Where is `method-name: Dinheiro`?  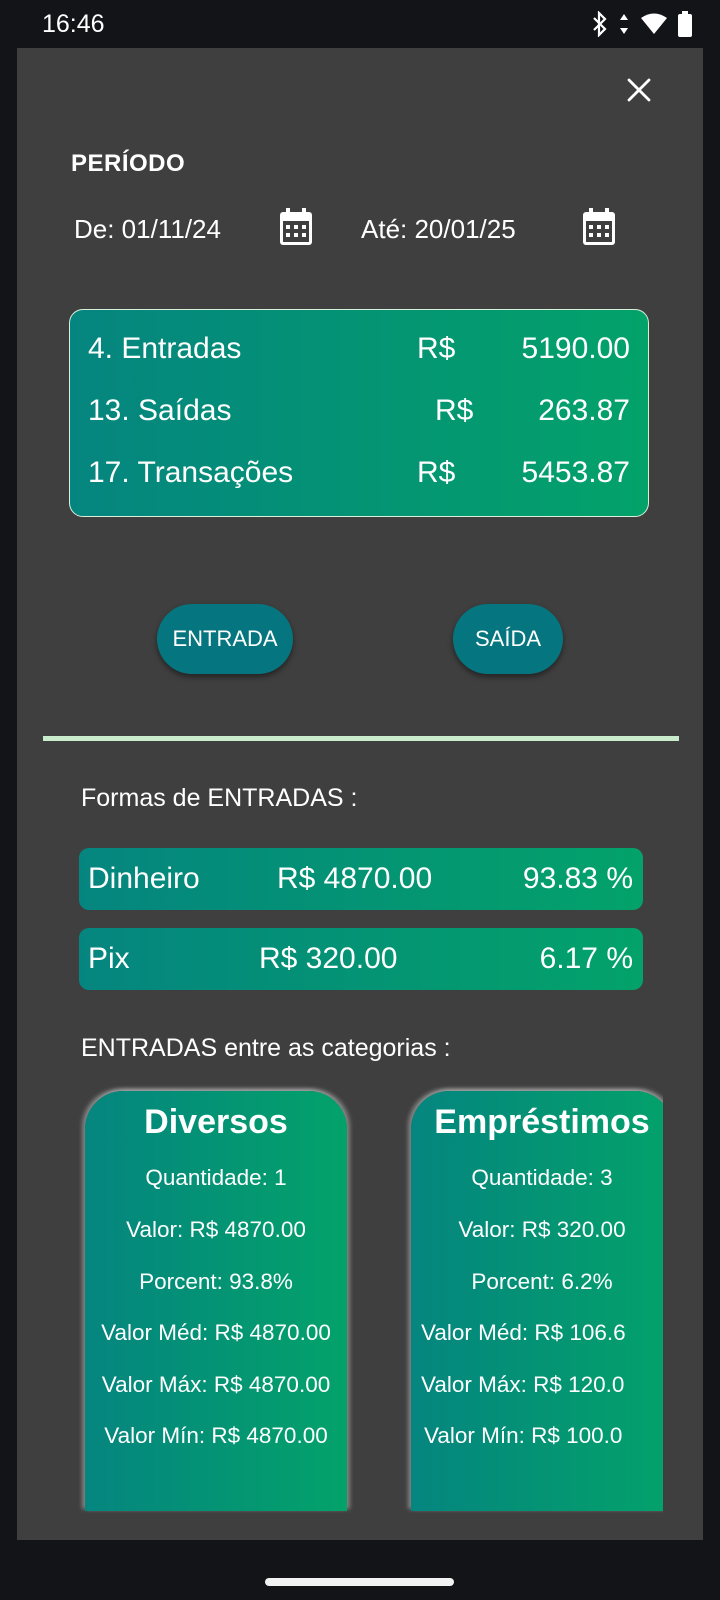
method-name: Dinheiro is located at coordinates (144, 878).